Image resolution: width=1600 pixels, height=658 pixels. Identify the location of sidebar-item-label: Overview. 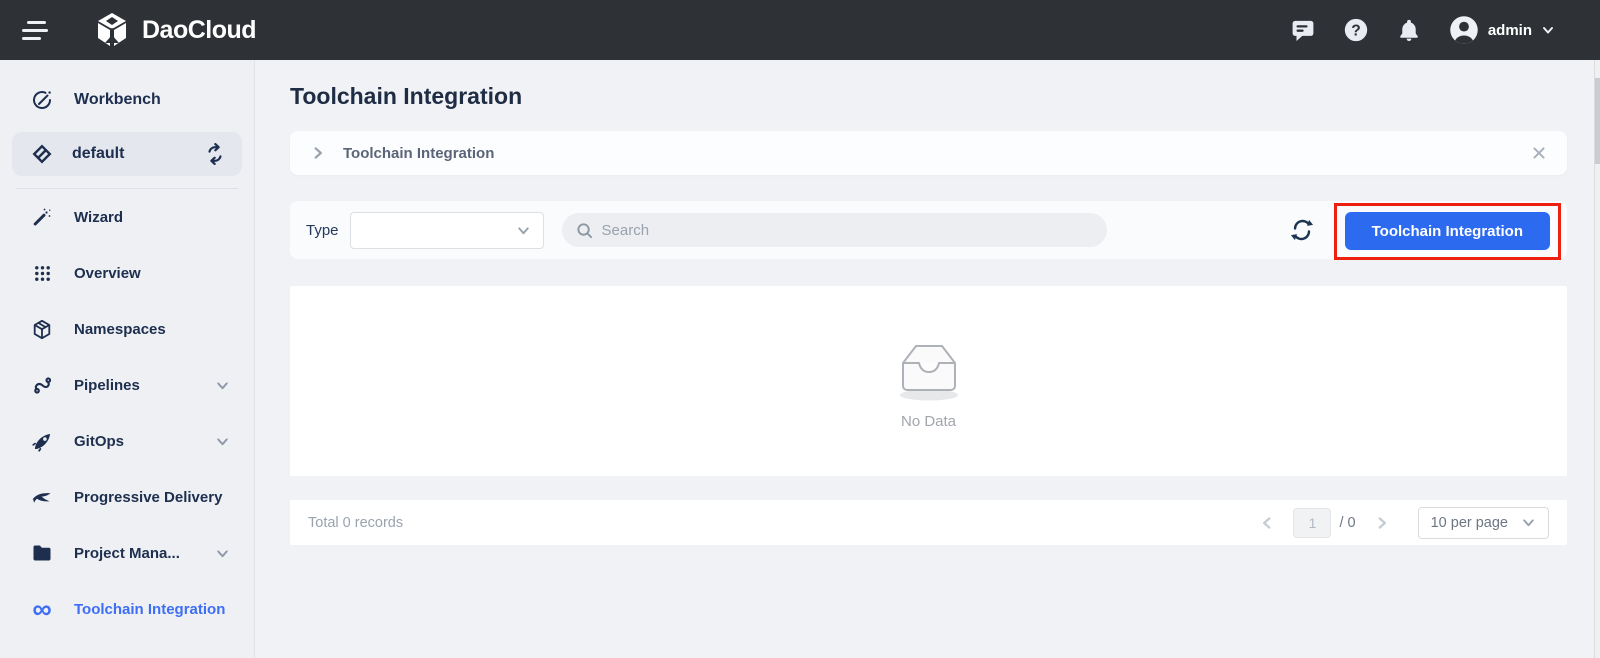
(107, 273).